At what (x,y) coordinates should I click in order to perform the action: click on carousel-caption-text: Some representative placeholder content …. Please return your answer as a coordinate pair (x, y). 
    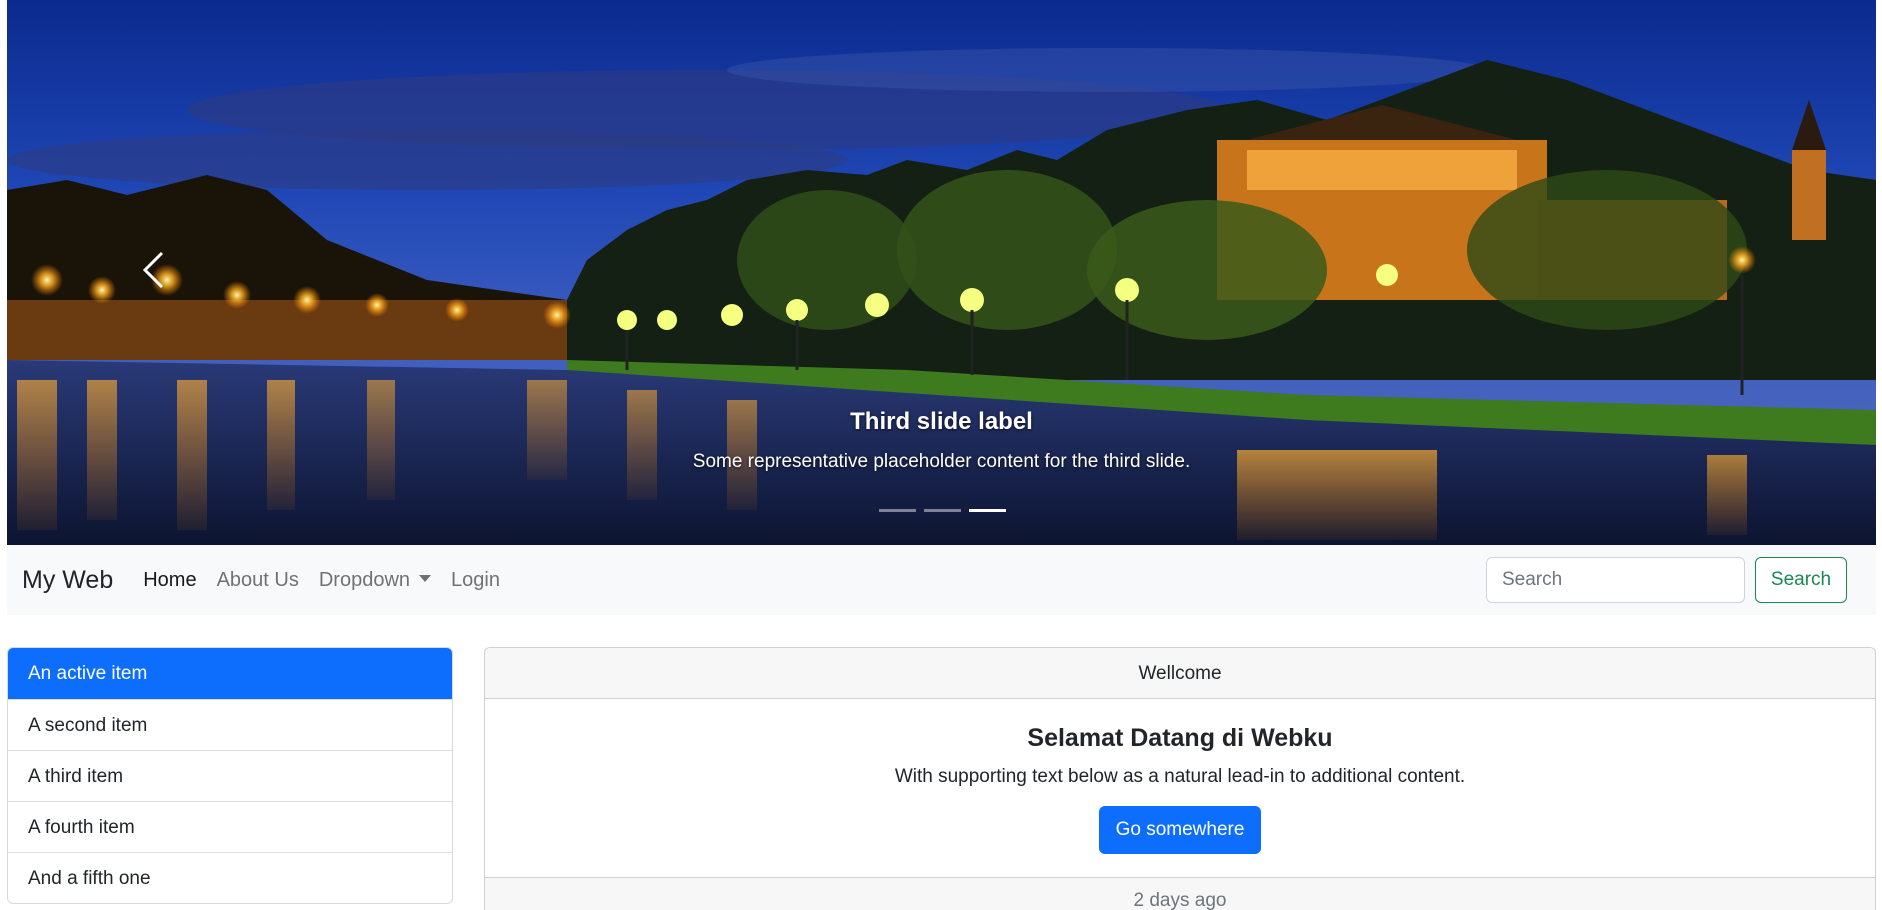
    Looking at the image, I should click on (941, 461).